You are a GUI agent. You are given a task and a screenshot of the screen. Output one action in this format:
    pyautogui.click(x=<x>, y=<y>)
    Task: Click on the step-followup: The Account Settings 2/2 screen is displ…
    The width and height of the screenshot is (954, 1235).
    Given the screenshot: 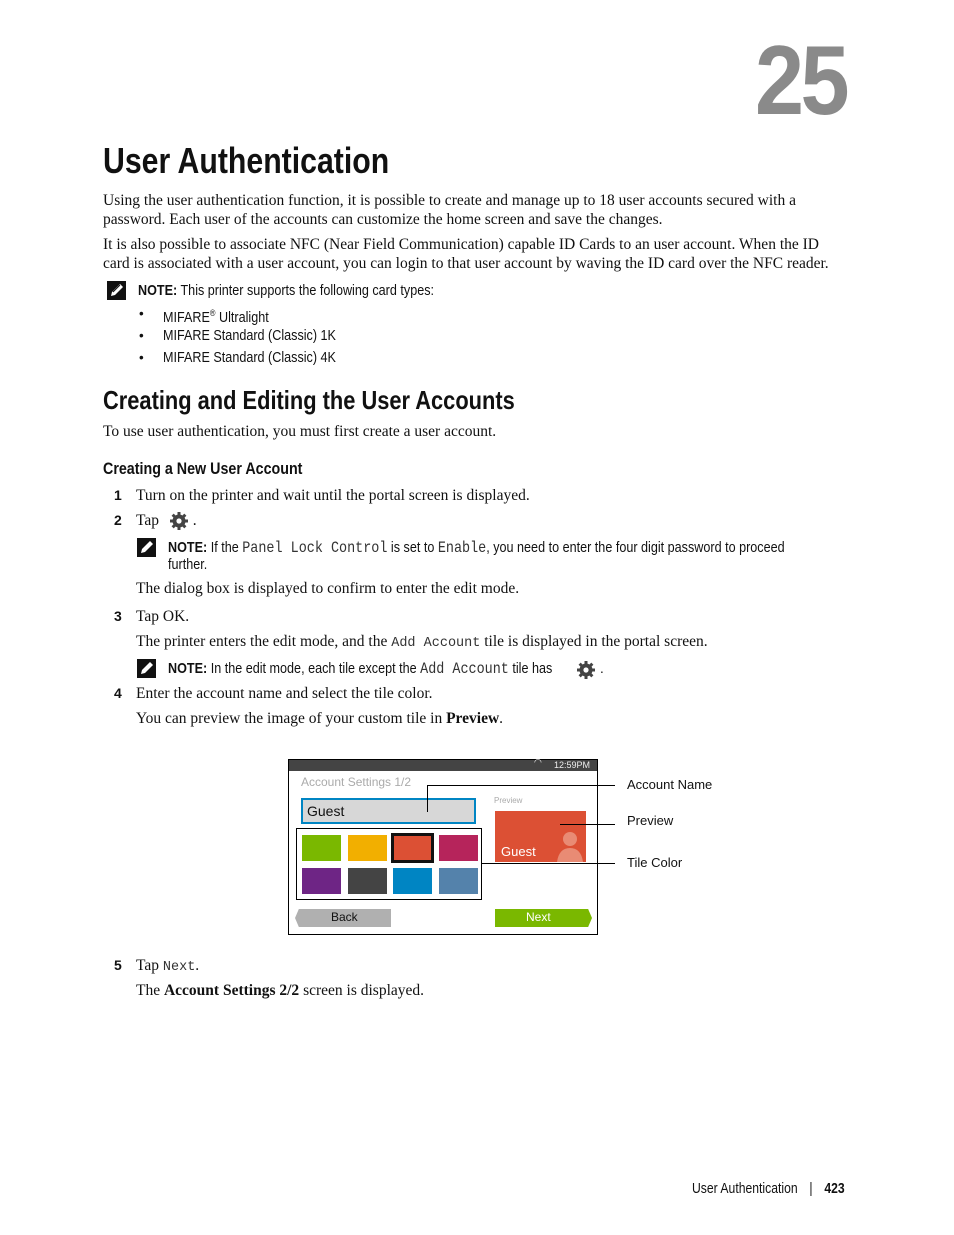 What is the action you would take?
    pyautogui.click(x=280, y=990)
    